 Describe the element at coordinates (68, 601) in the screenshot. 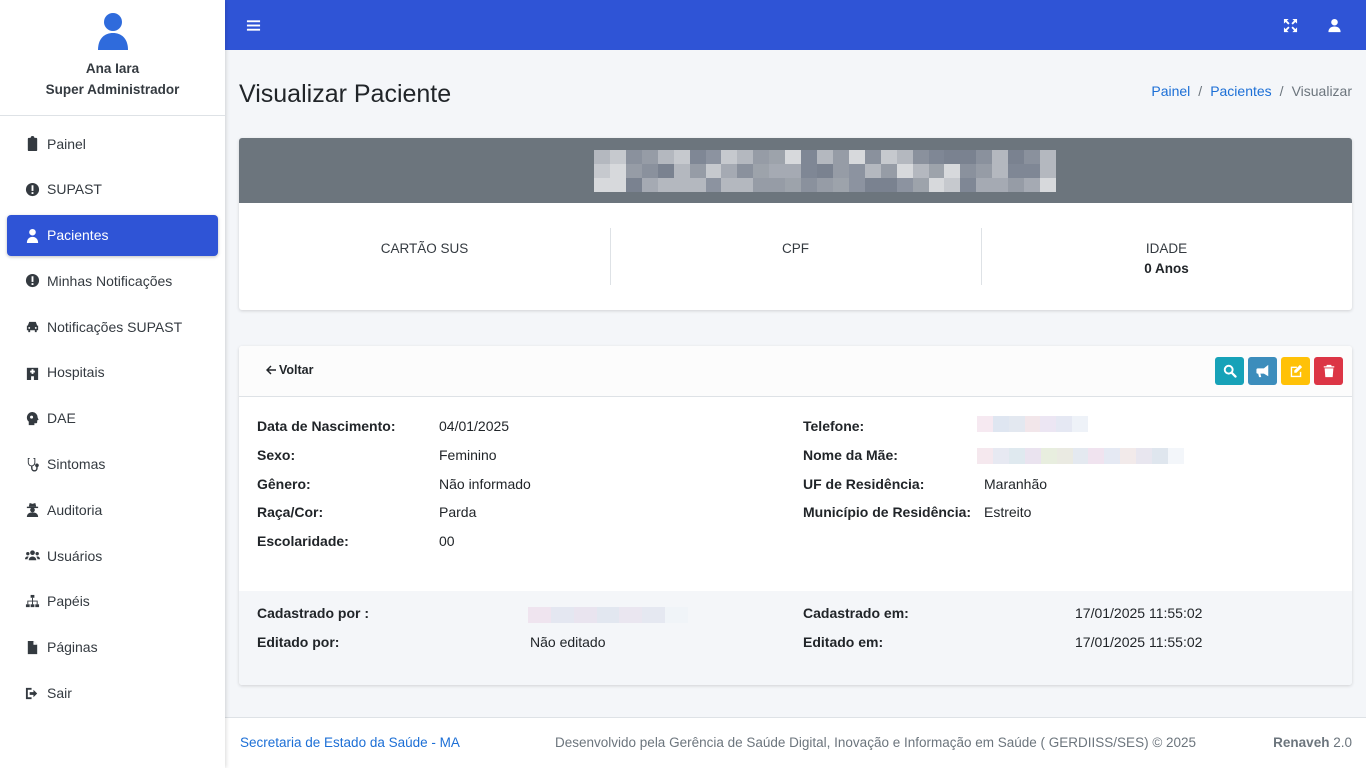

I see `sidebar-item-label: Papéis` at that location.